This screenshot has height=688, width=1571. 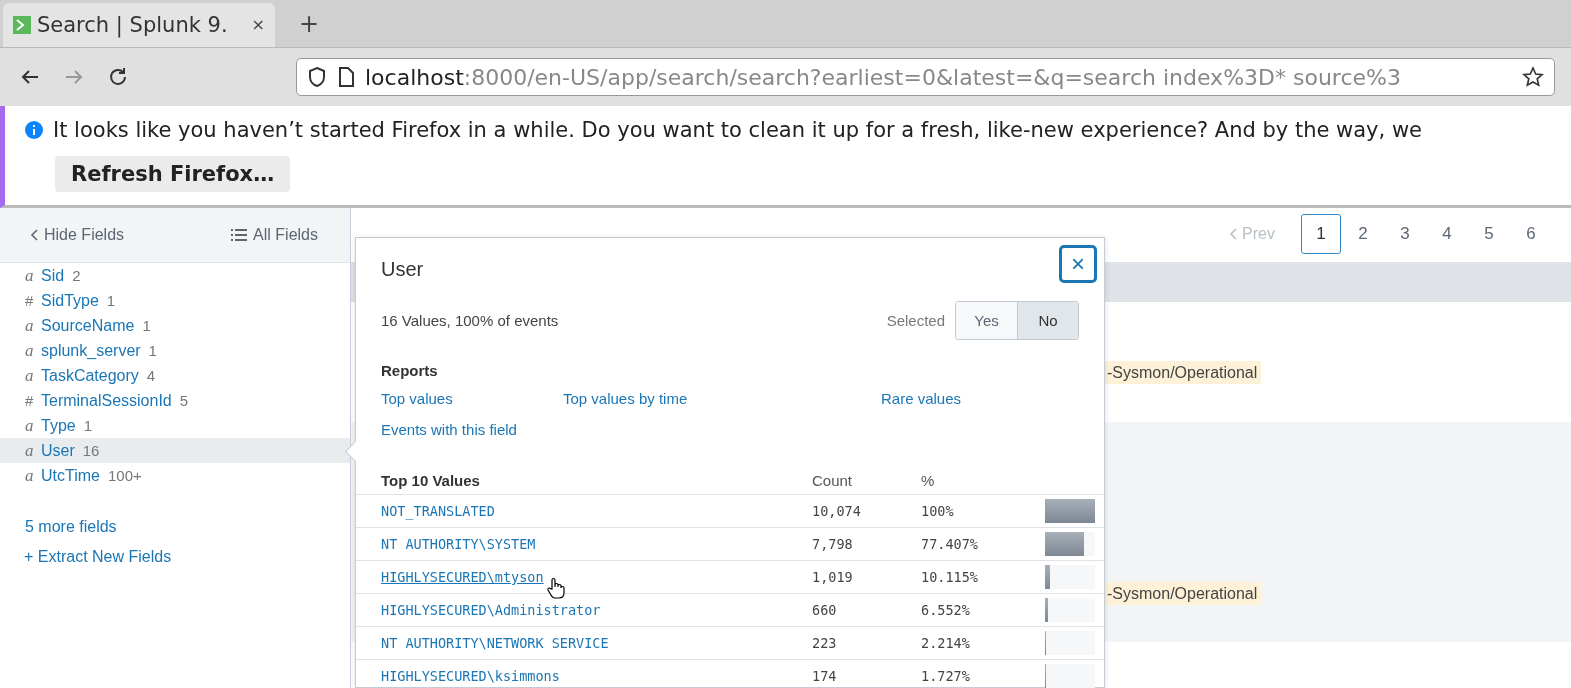 What do you see at coordinates (77, 235) in the screenshot?
I see `hide-fields-button: Hide Fields` at bounding box center [77, 235].